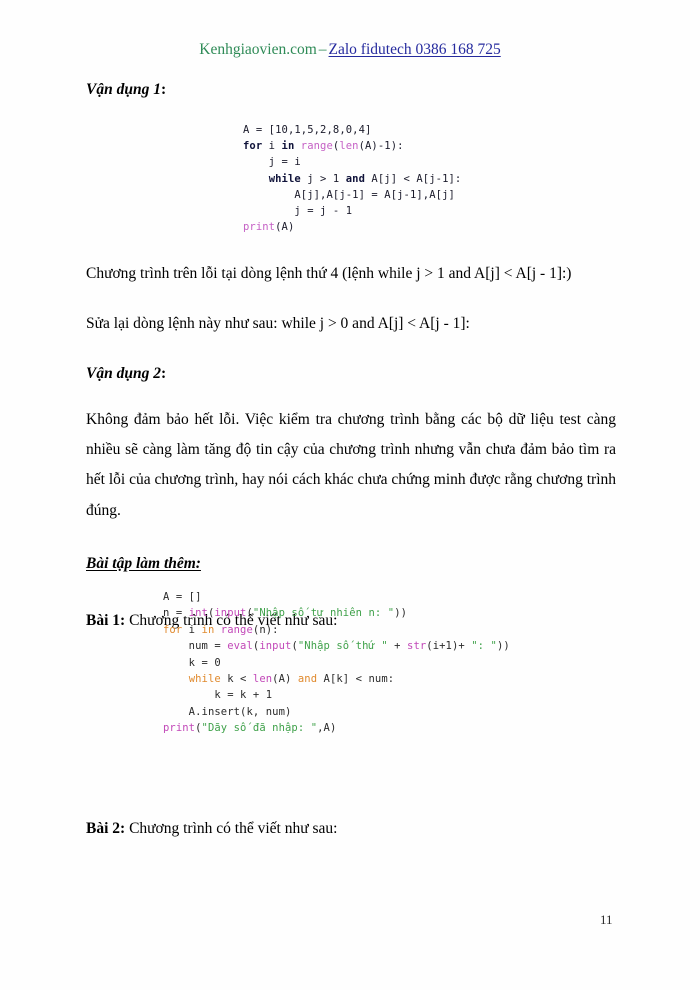 The height and width of the screenshot is (990, 700). I want to click on heading-baitap-lam-them: Bài tập làm thêm:, so click(143, 563).